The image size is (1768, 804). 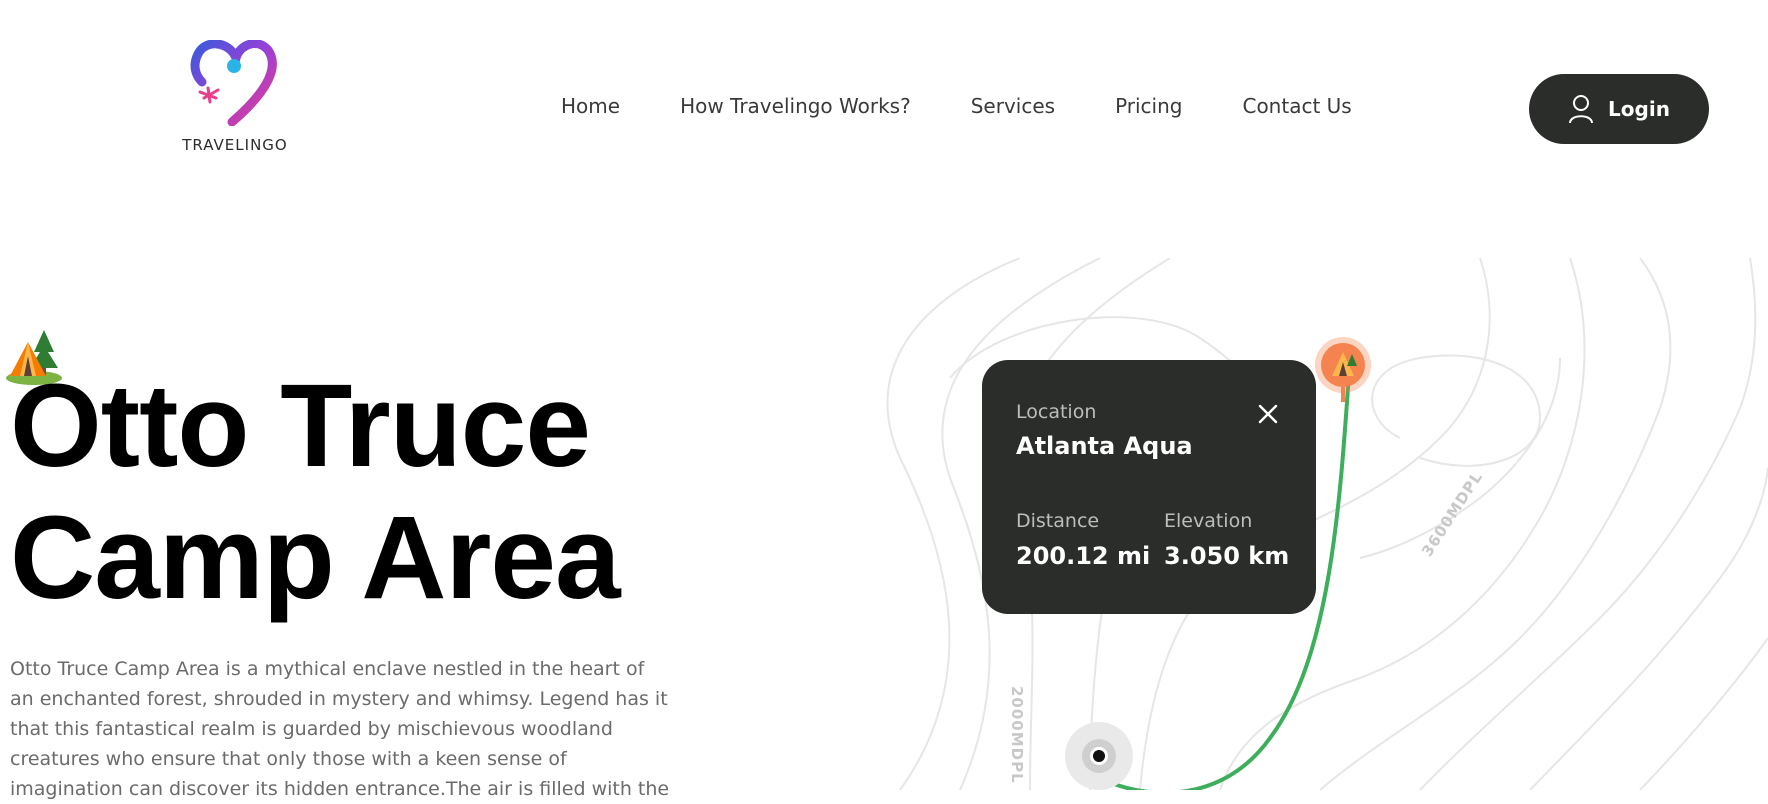 What do you see at coordinates (795, 106) in the screenshot?
I see `nav-how-it-works: How Travelingo Works?` at bounding box center [795, 106].